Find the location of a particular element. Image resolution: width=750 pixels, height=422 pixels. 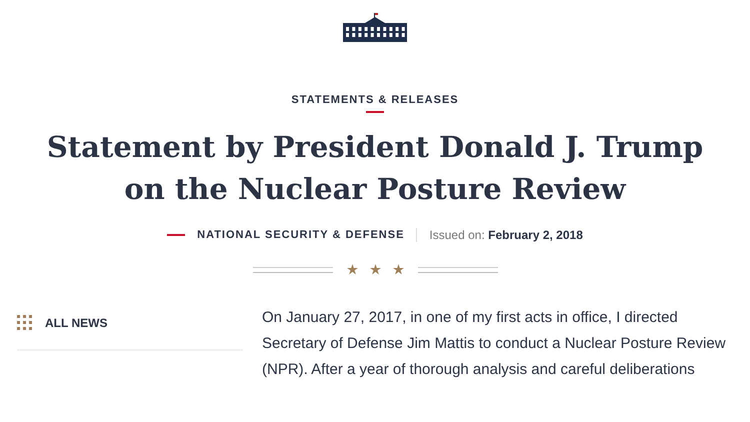

category-label: STATEMENTS & RELEASES is located at coordinates (375, 100).